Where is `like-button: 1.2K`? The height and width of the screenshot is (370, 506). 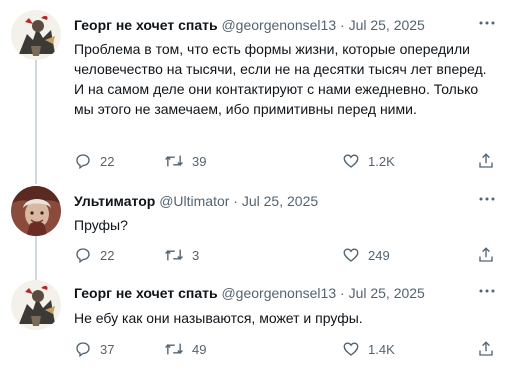
like-button: 1.2K is located at coordinates (368, 161).